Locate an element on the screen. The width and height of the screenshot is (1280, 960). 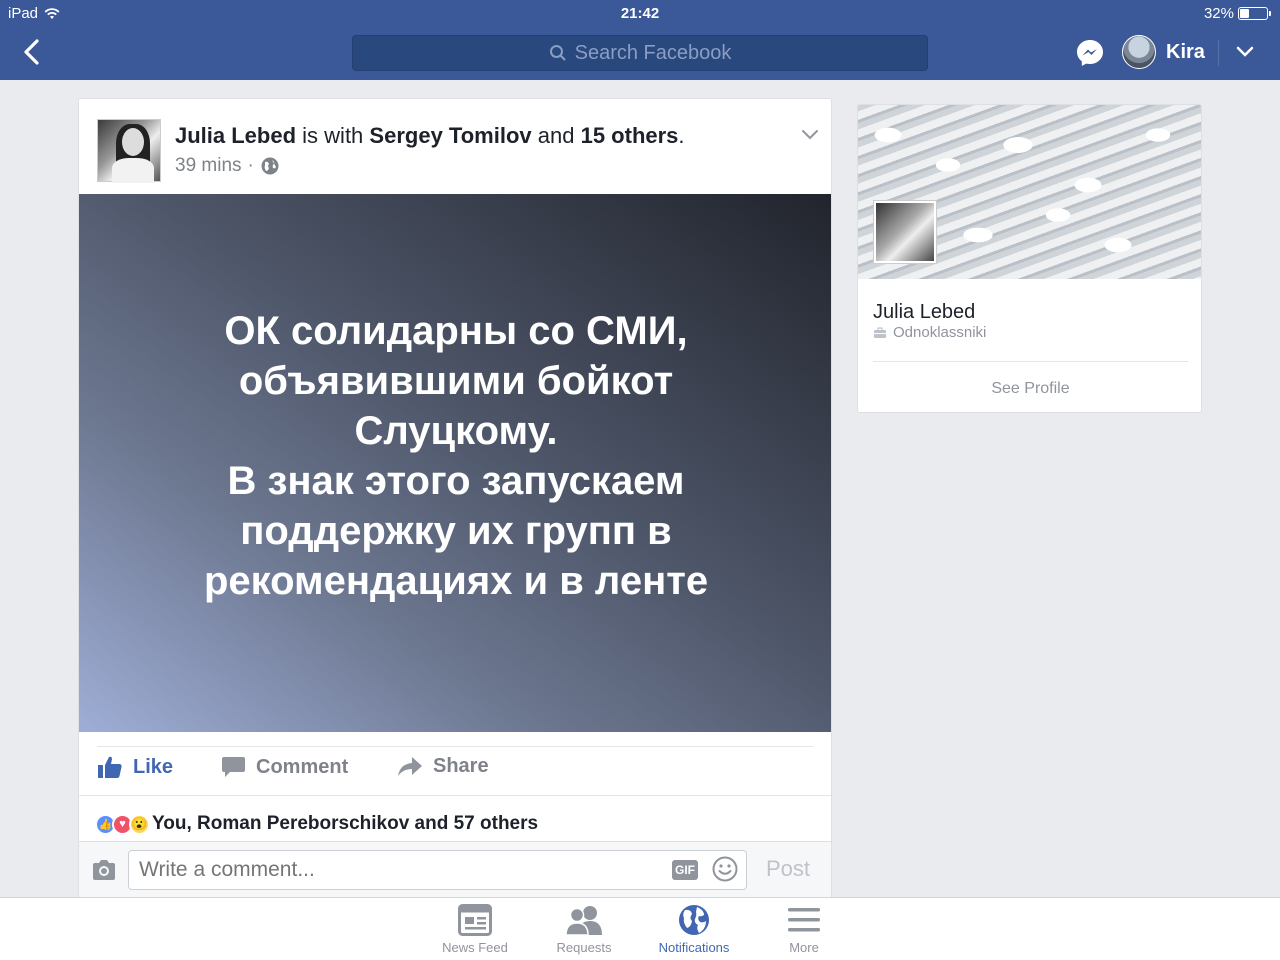
search-placeholder: Search Facebook is located at coordinates (653, 52).